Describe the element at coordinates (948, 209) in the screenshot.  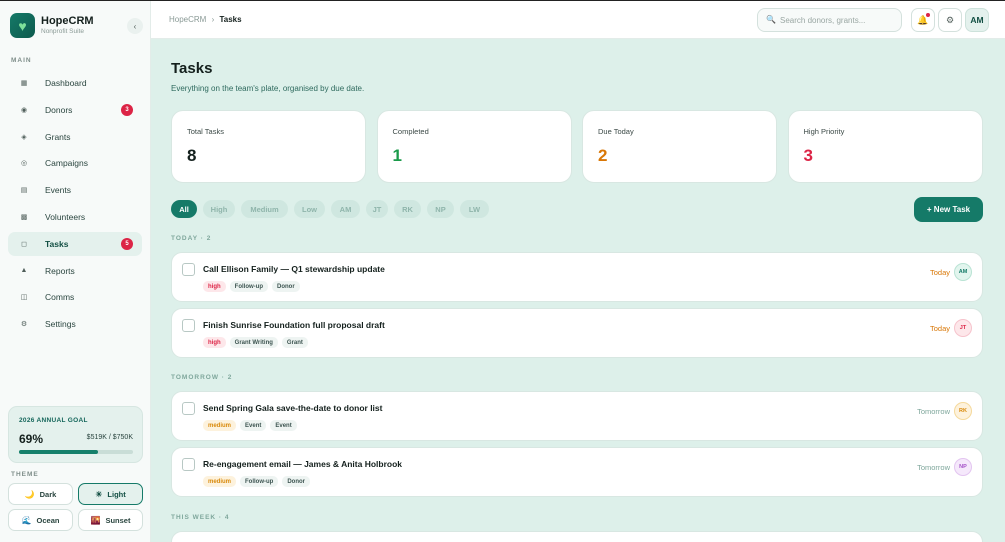
I see `new-task-button: + New Task` at that location.